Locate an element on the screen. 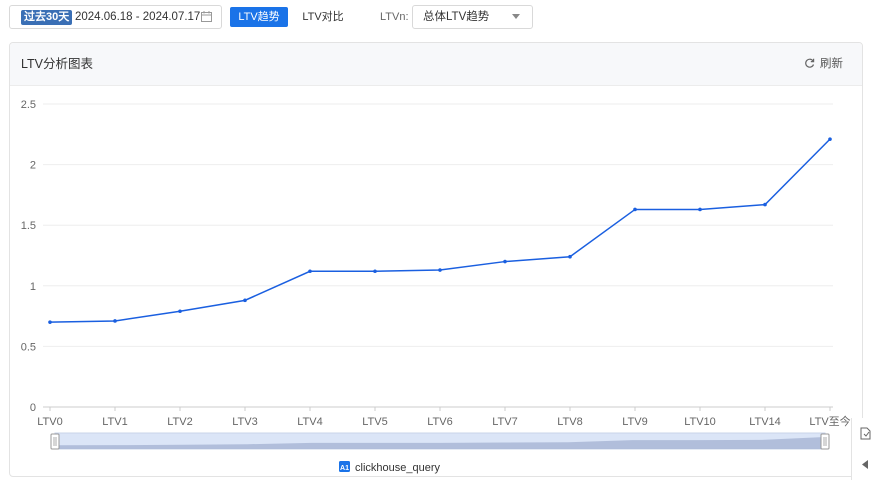 The image size is (878, 480). y-tick-label: 2 is located at coordinates (33, 166).